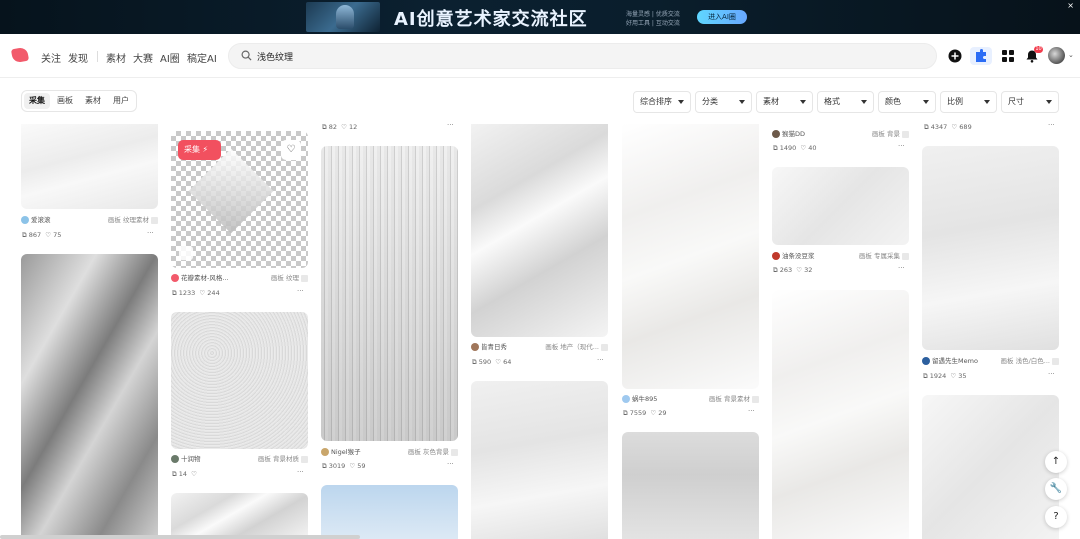 The image size is (1080, 539). What do you see at coordinates (93, 101) in the screenshot?
I see `tab-material: 素材` at bounding box center [93, 101].